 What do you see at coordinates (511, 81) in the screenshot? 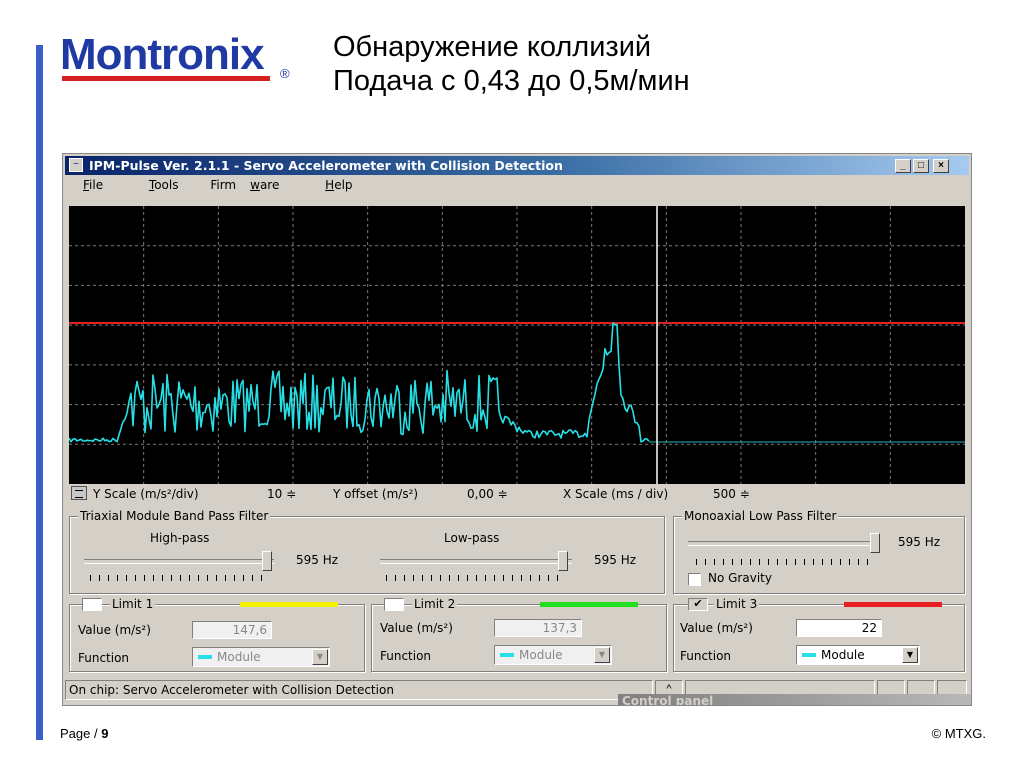
I see `slide-title-line-2: Подача с 0,43 до 0,5м/мин` at bounding box center [511, 81].